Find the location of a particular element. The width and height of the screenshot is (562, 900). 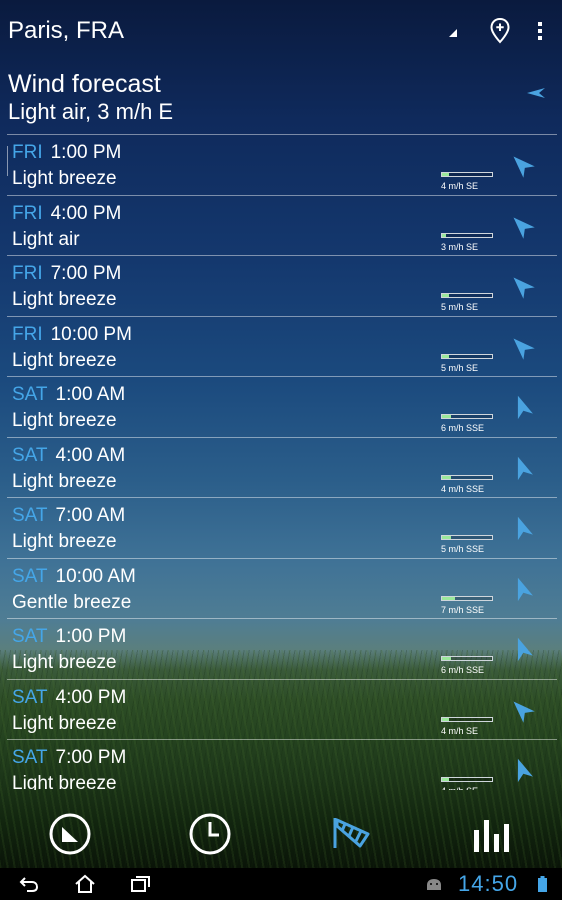

forecast-time: FRI 7:00 PM is located at coordinates (66, 274).